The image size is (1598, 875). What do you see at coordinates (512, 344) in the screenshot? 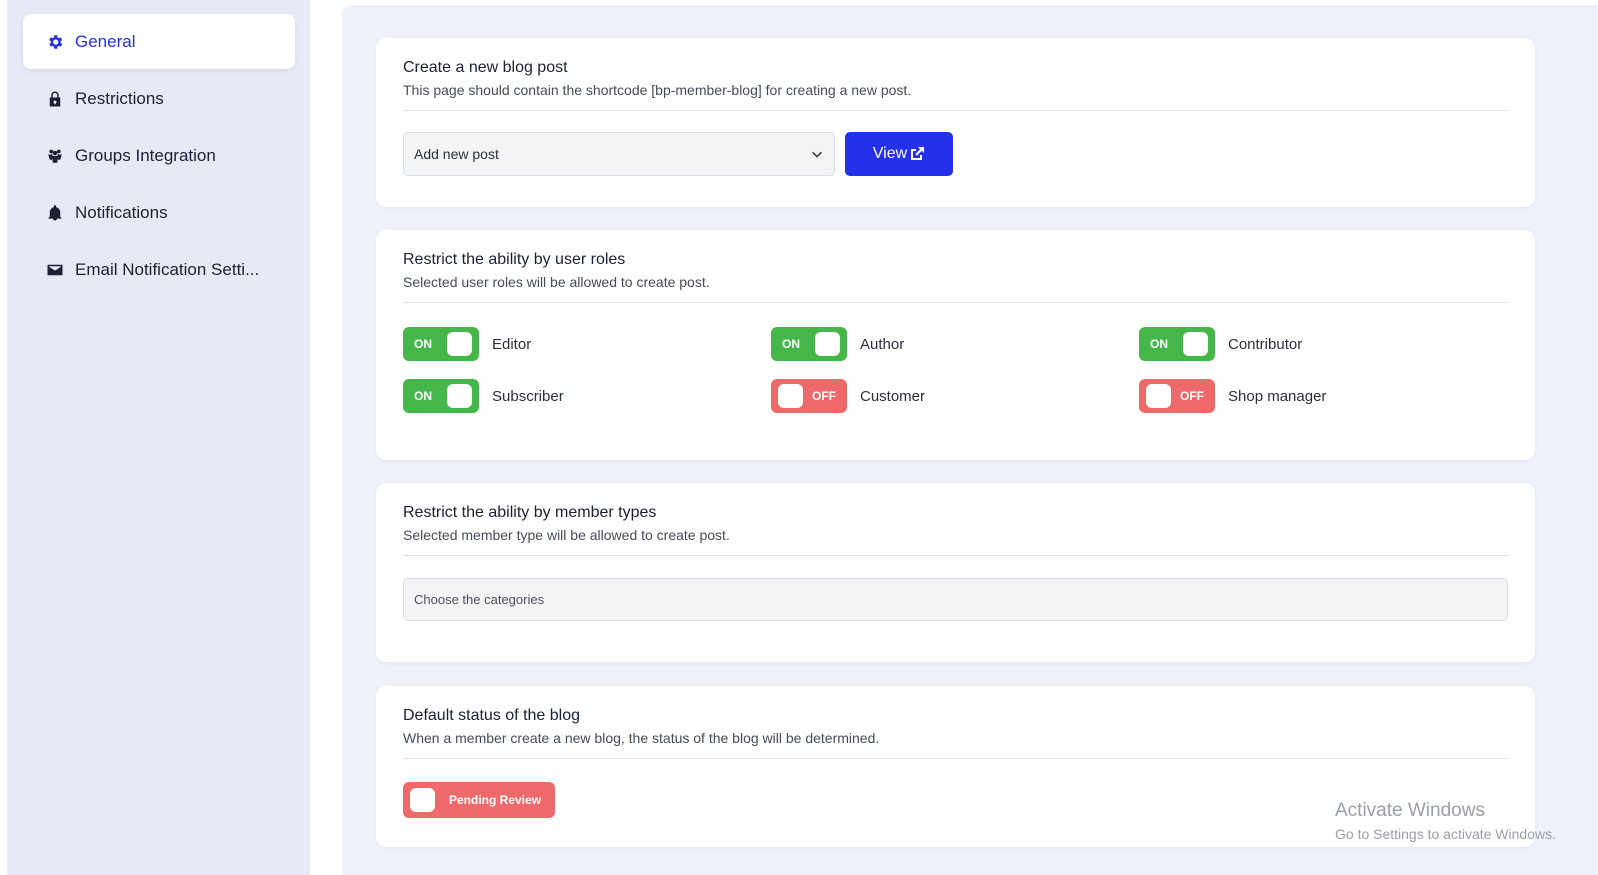
I see `role-name: Editor` at bounding box center [512, 344].